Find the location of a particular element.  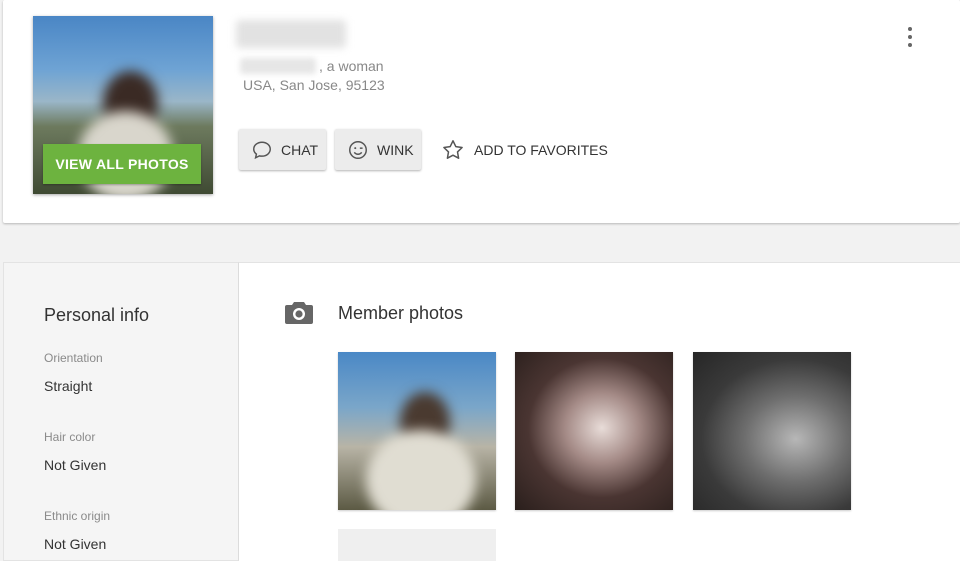

add-to-favorites-button: ADD TO FAVORITES is located at coordinates (524, 150).